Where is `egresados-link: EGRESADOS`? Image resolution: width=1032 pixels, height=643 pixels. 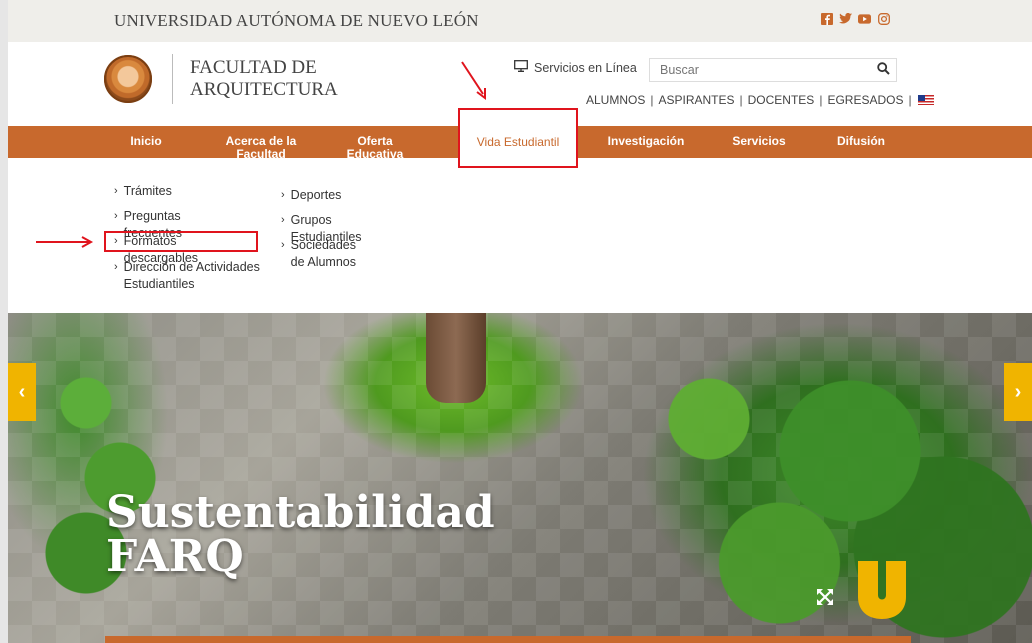
egresados-link: EGRESADOS is located at coordinates (865, 100).